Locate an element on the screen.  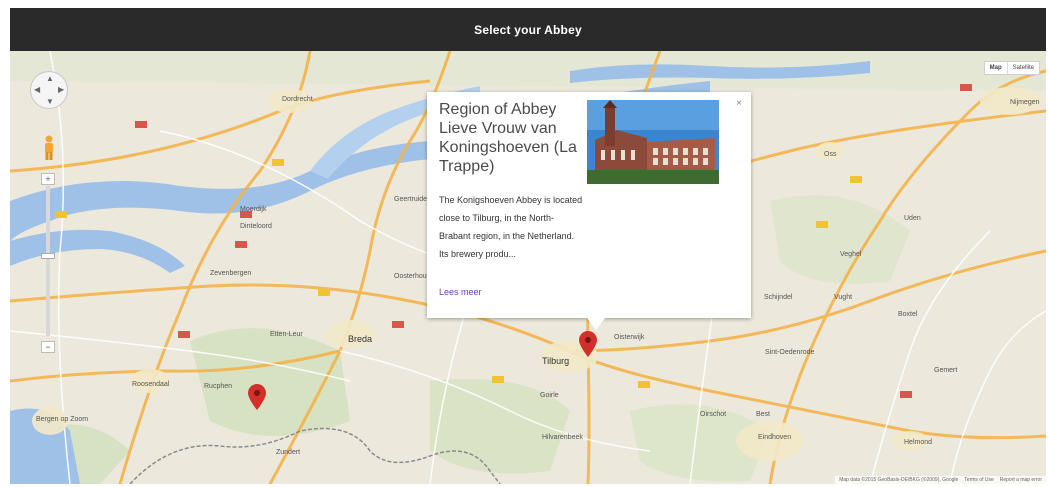
place-label: Dordrecht is located at coordinates (297, 99).